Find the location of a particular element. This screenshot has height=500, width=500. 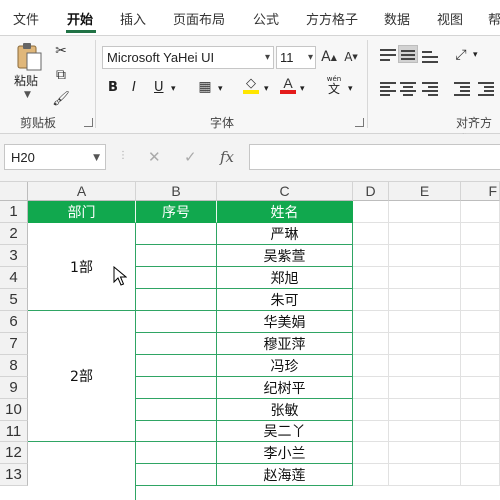

name-cell: 赵海莲 is located at coordinates (285, 475).